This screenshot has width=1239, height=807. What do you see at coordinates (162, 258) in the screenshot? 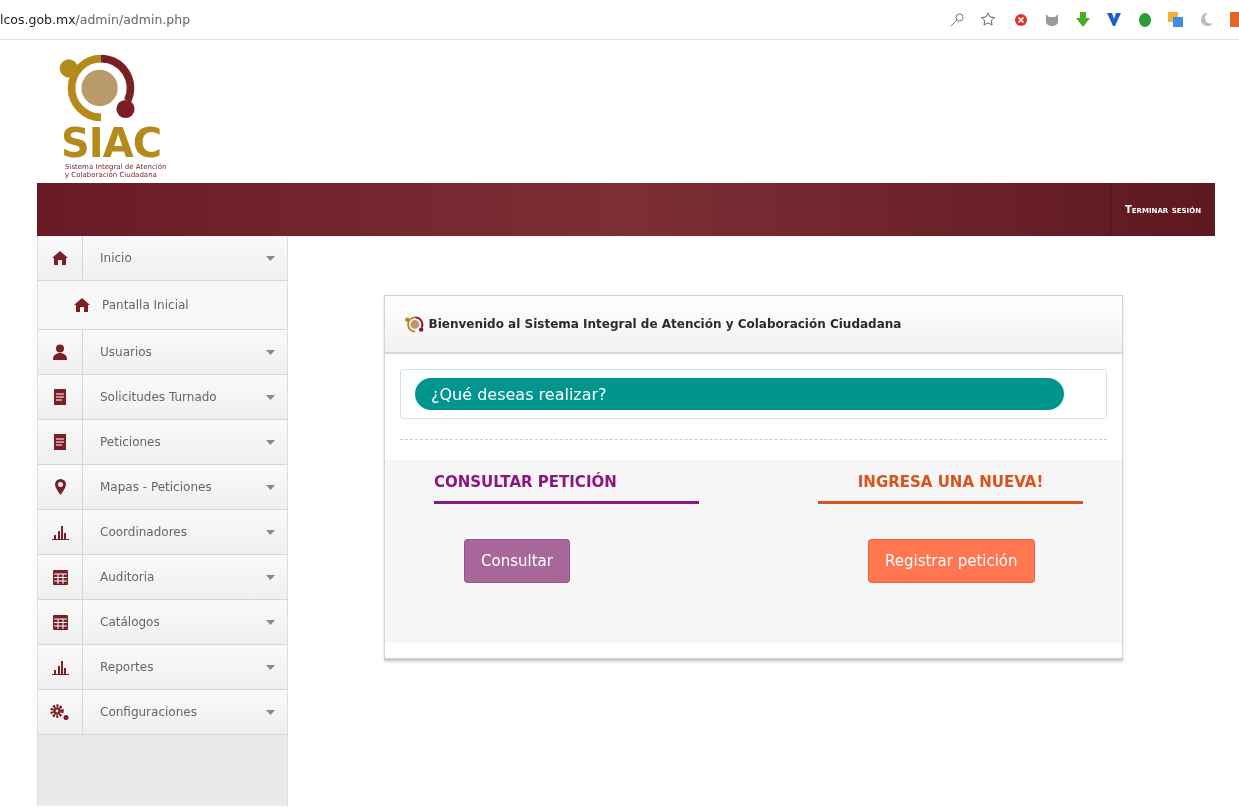
I see `menu-item: Inicio` at bounding box center [162, 258].